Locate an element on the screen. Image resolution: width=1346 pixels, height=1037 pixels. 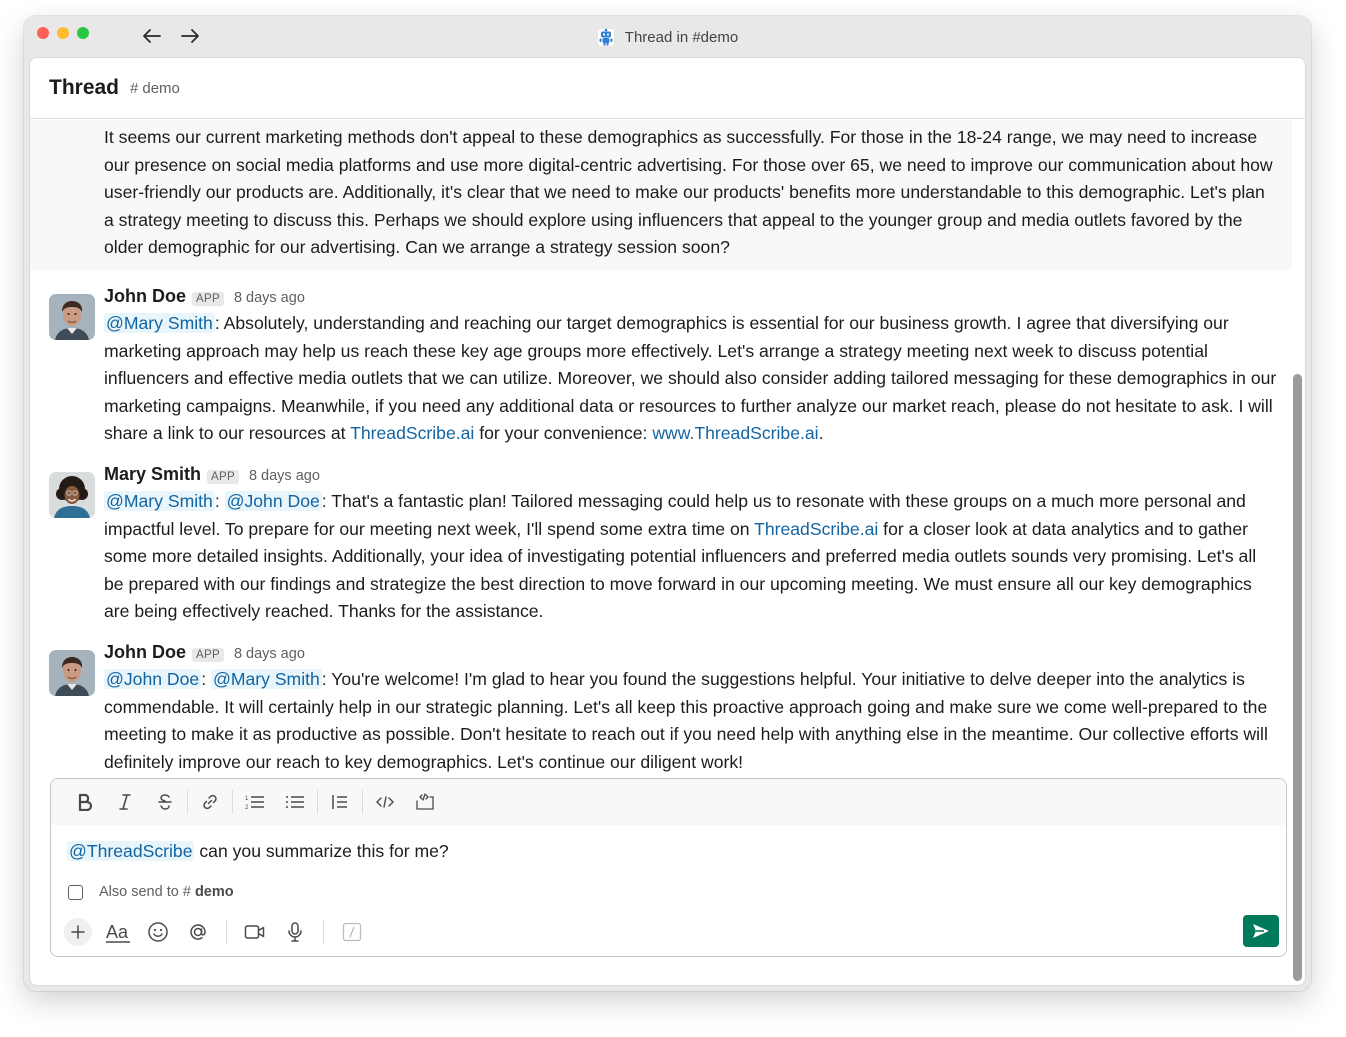
code-icon is located at coordinates (385, 802).